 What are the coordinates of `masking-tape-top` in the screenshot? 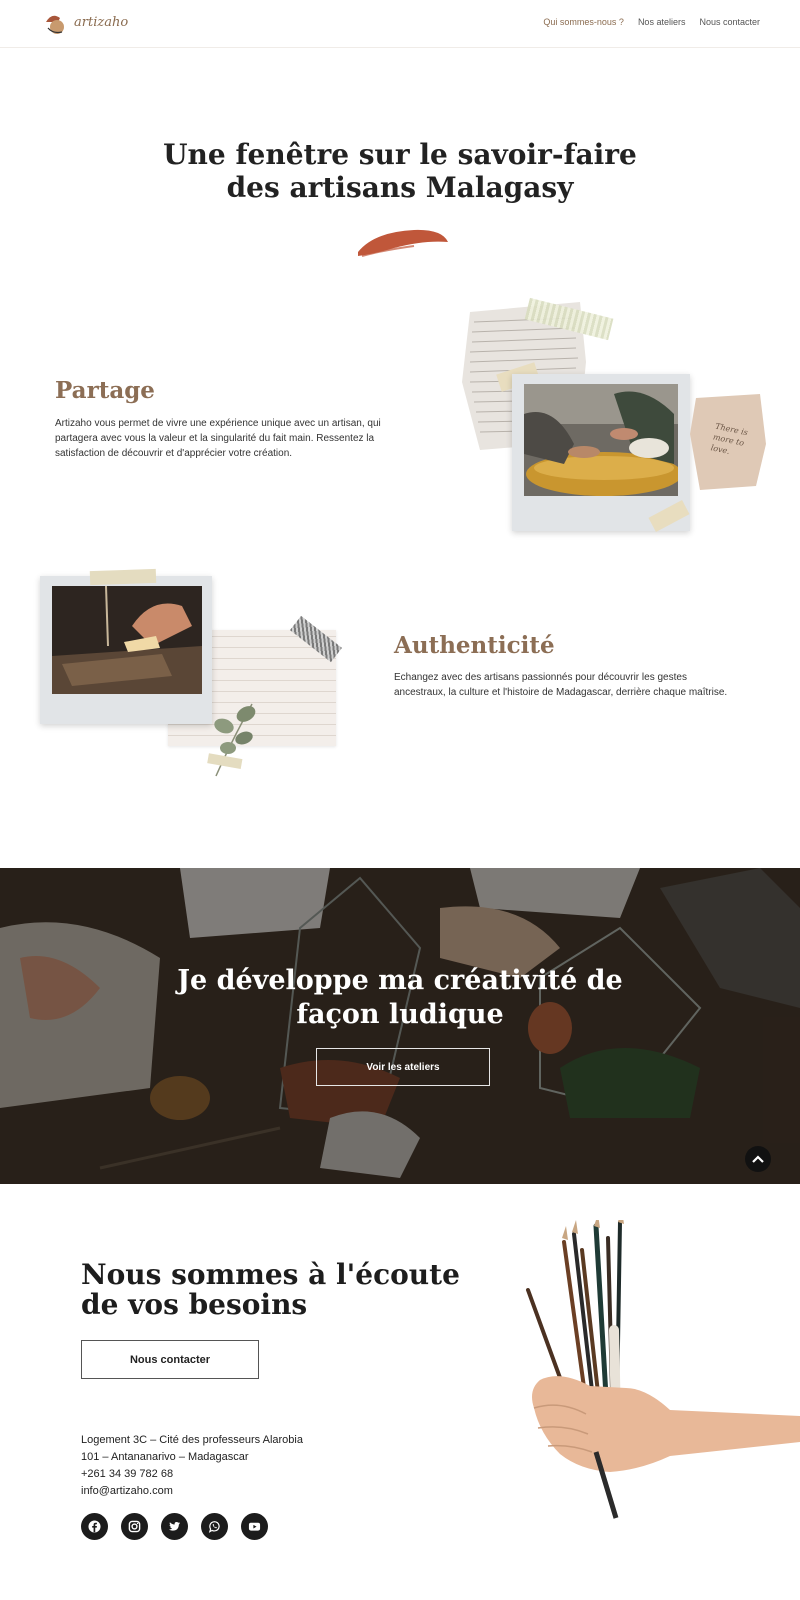 It's located at (123, 577).